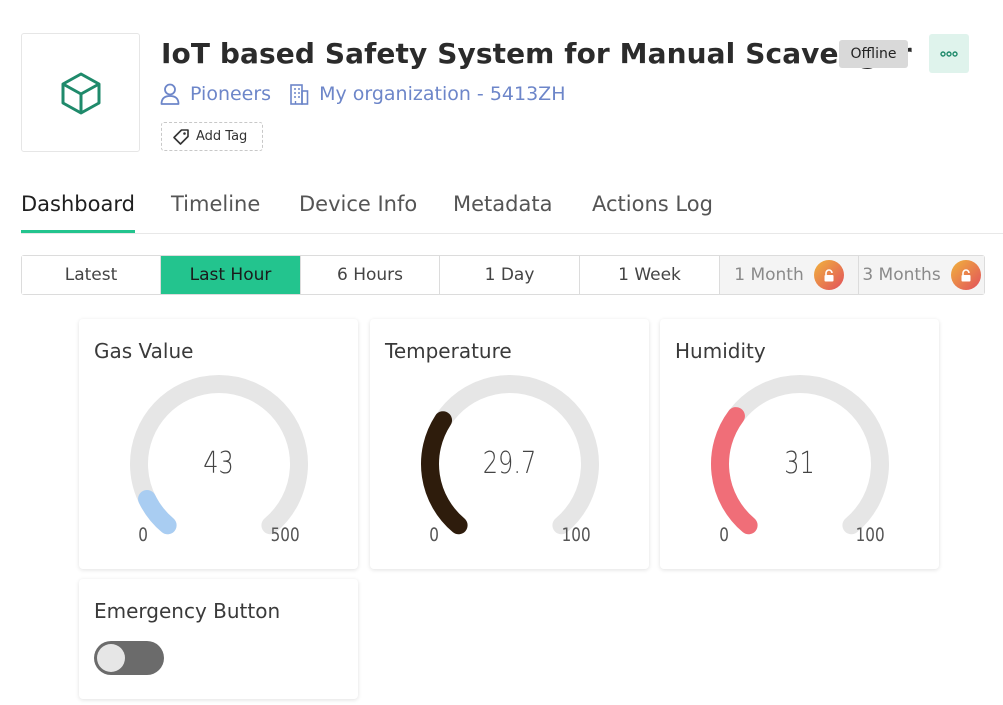  What do you see at coordinates (720, 351) in the screenshot?
I see `widget-title: Humidity` at bounding box center [720, 351].